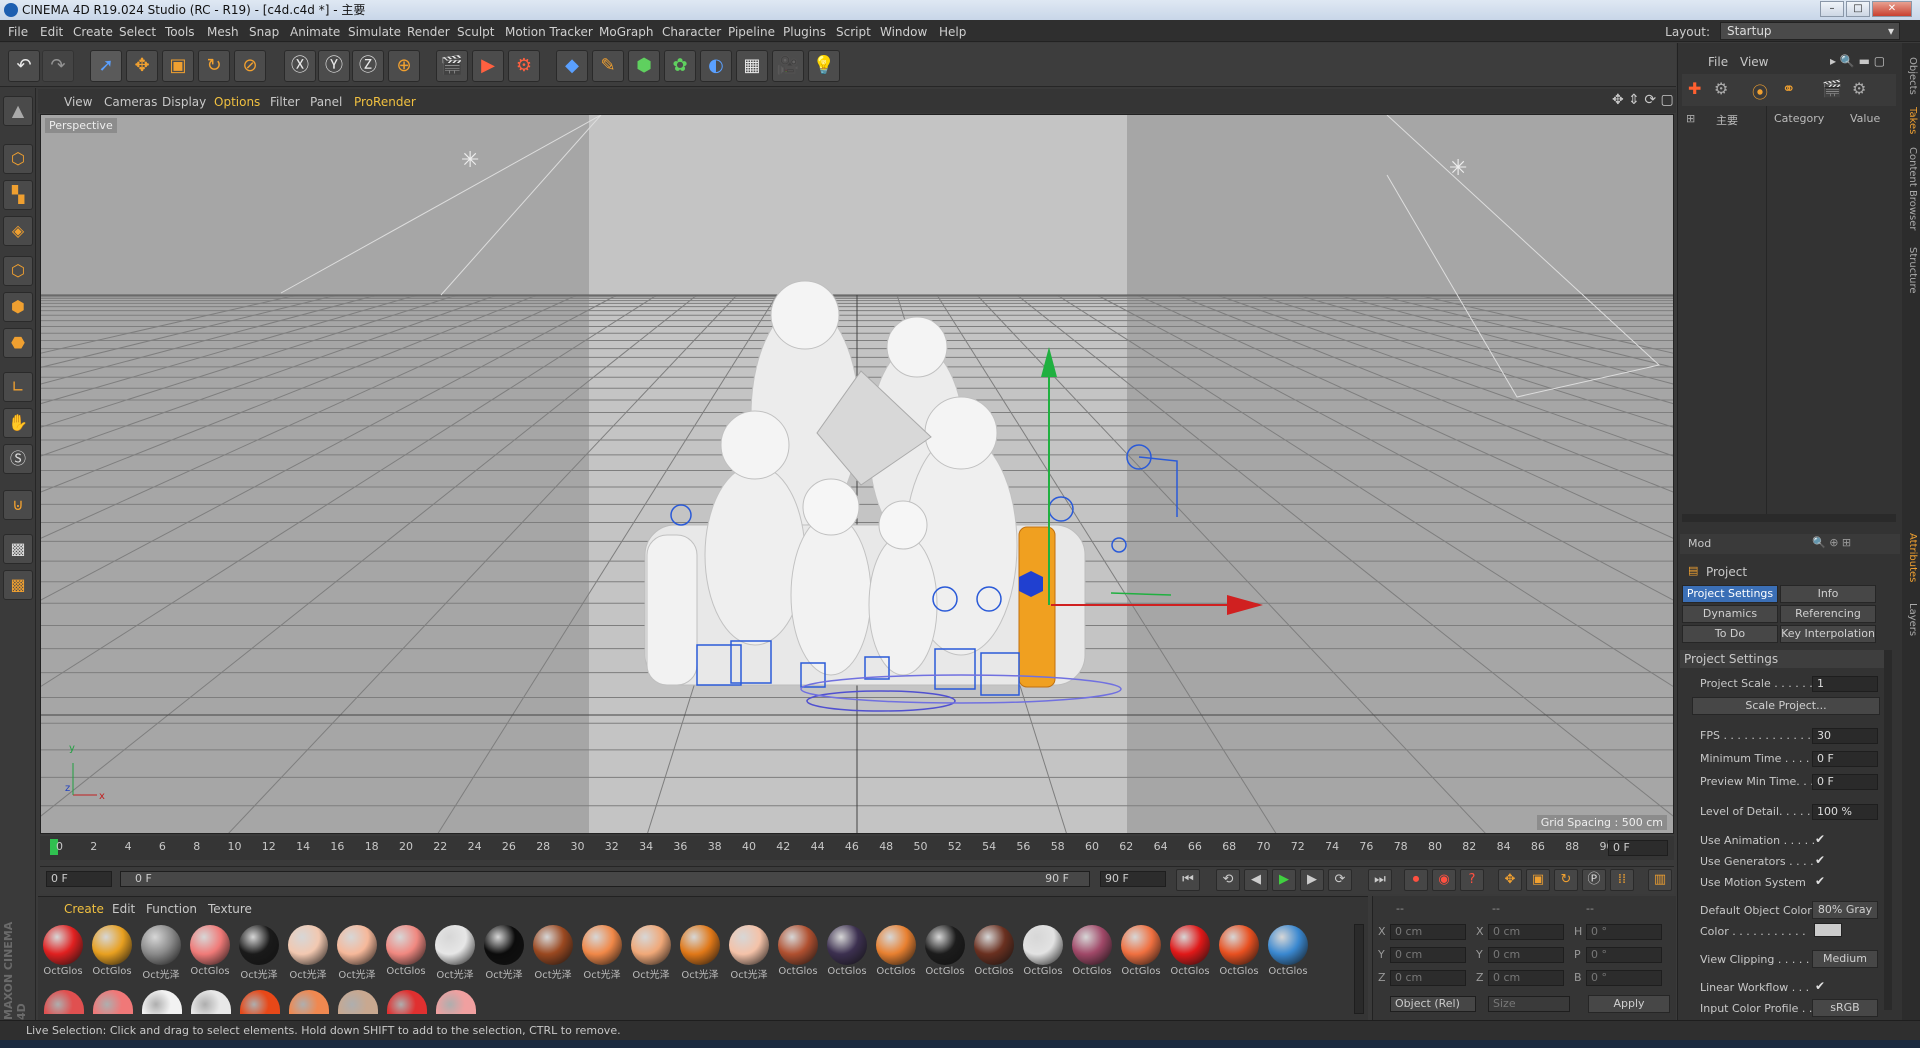 The width and height of the screenshot is (1920, 1048). What do you see at coordinates (1911, 619) in the screenshot?
I see `side-tab-layers: Layers` at bounding box center [1911, 619].